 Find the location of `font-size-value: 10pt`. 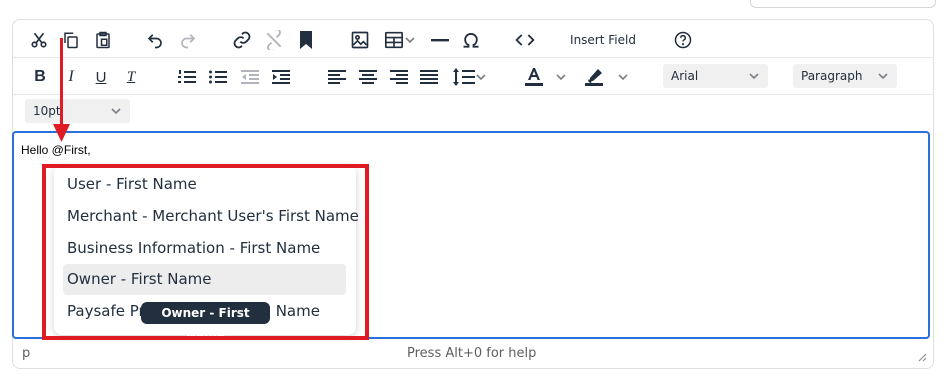

font-size-value: 10pt is located at coordinates (47, 111).